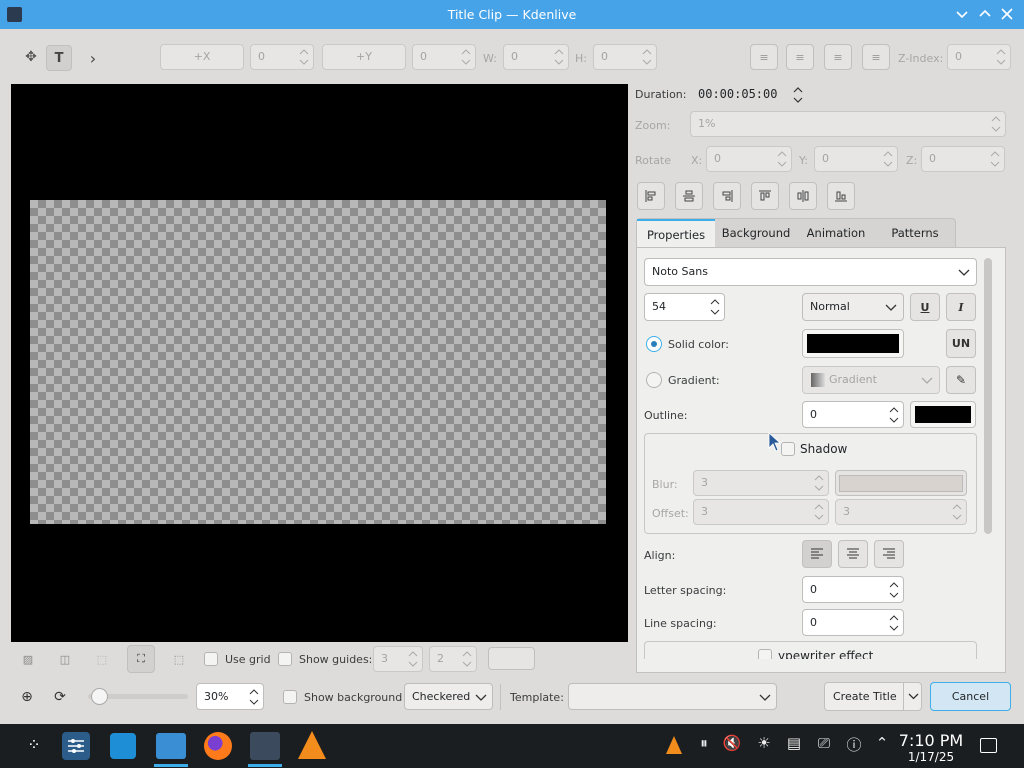  Describe the element at coordinates (285, 659) in the screenshot. I see `show-guides-checkbox` at that location.